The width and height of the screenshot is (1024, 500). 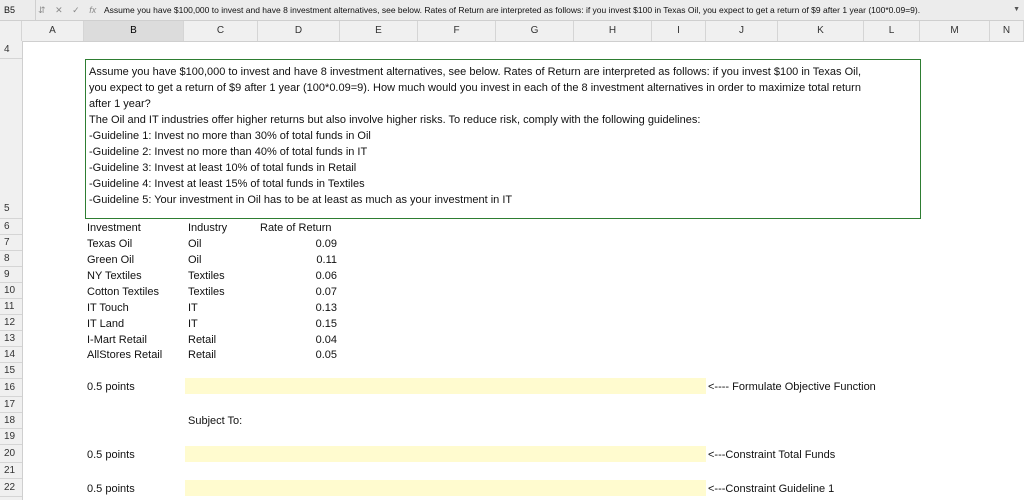 What do you see at coordinates (445, 454) in the screenshot?
I see `constraint-total-funds-input` at bounding box center [445, 454].